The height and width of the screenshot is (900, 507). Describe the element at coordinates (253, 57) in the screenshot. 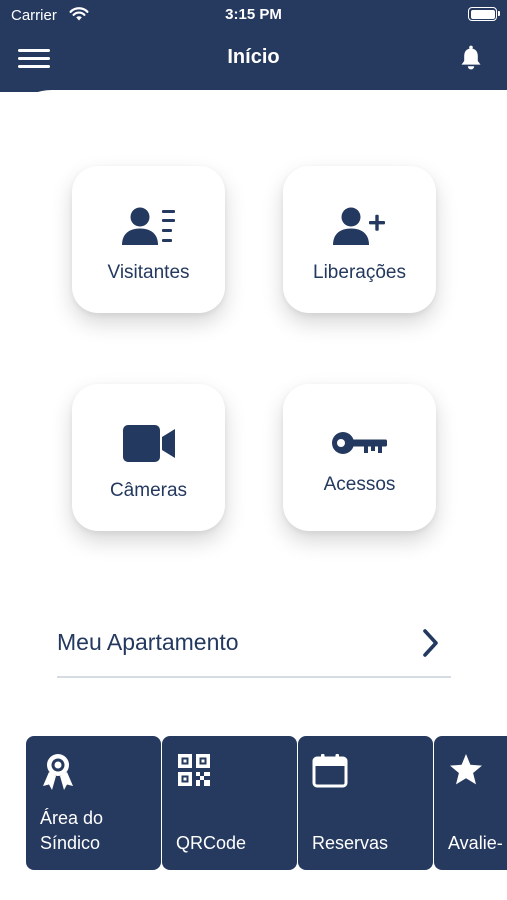

I see `page-title: Início` at that location.